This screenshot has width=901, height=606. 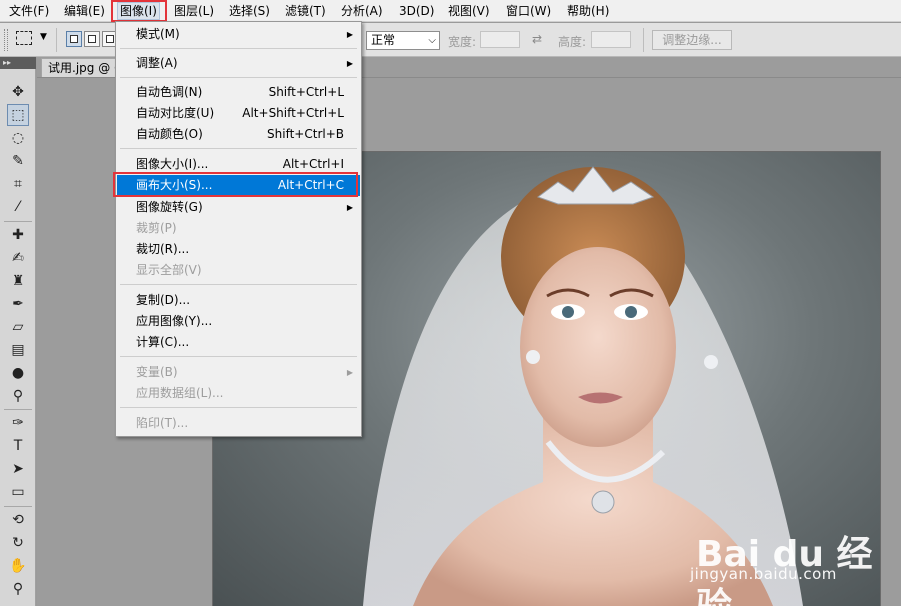 I want to click on menu-item-crop: 裁剪(P), so click(x=238, y=228).